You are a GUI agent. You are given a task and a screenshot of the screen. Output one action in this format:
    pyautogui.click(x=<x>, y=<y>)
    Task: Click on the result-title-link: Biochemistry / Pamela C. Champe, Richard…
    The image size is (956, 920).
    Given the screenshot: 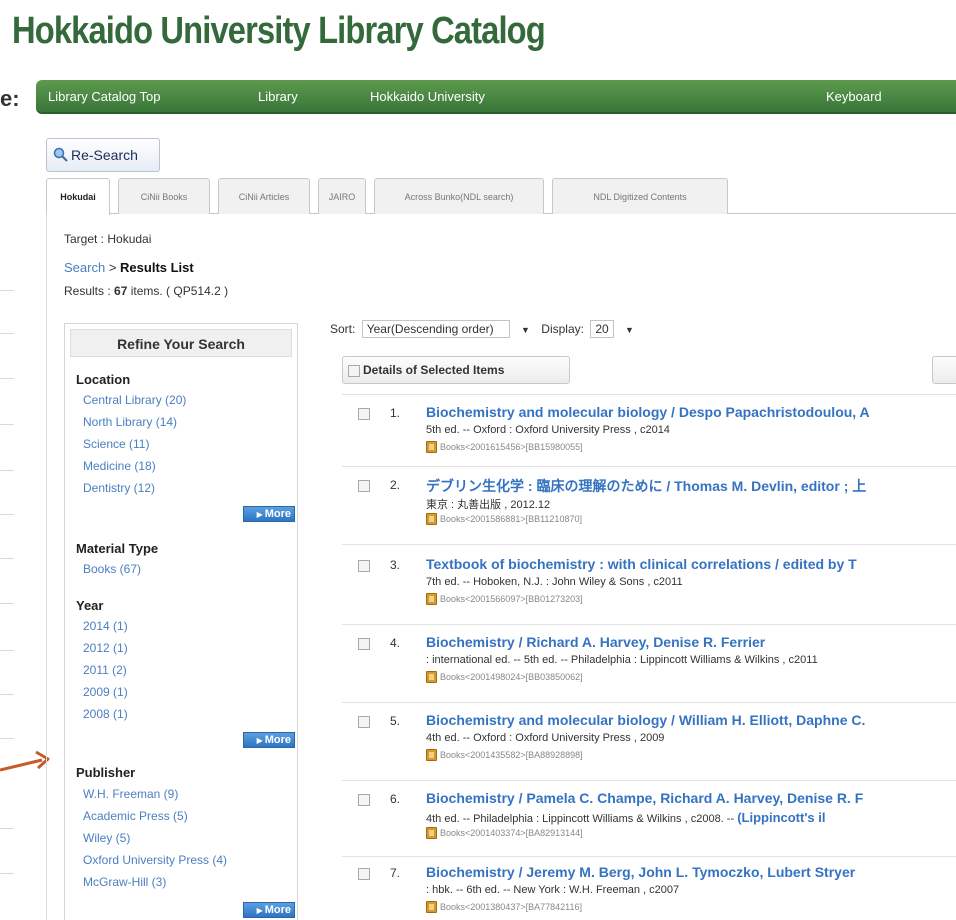 What is the action you would take?
    pyautogui.click(x=644, y=798)
    